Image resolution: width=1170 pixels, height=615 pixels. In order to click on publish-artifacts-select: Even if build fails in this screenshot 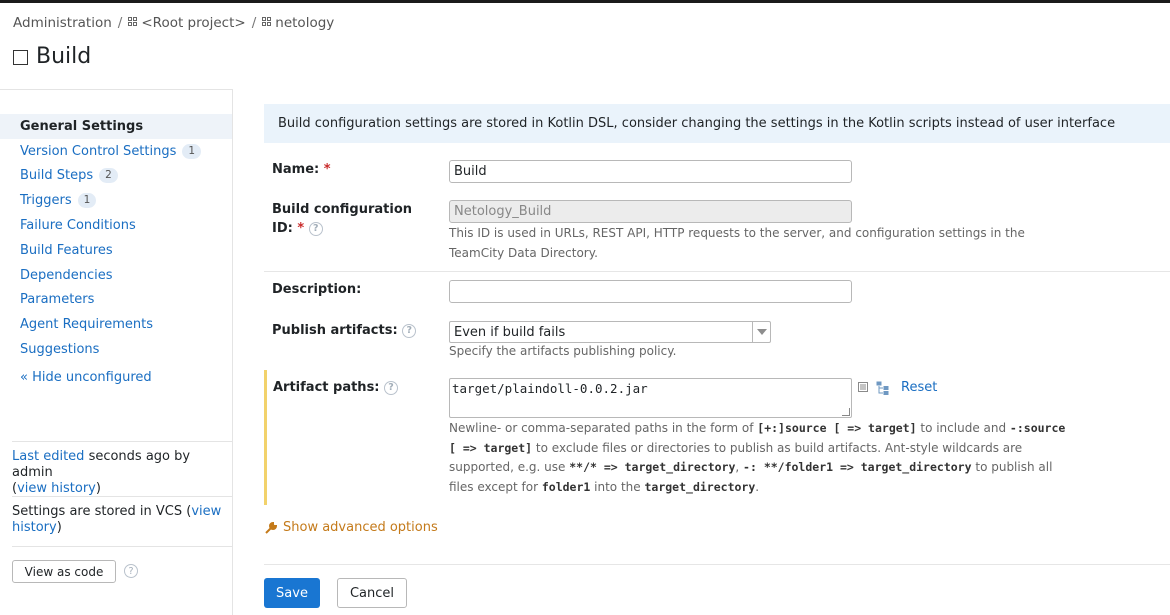, I will do `click(610, 332)`.